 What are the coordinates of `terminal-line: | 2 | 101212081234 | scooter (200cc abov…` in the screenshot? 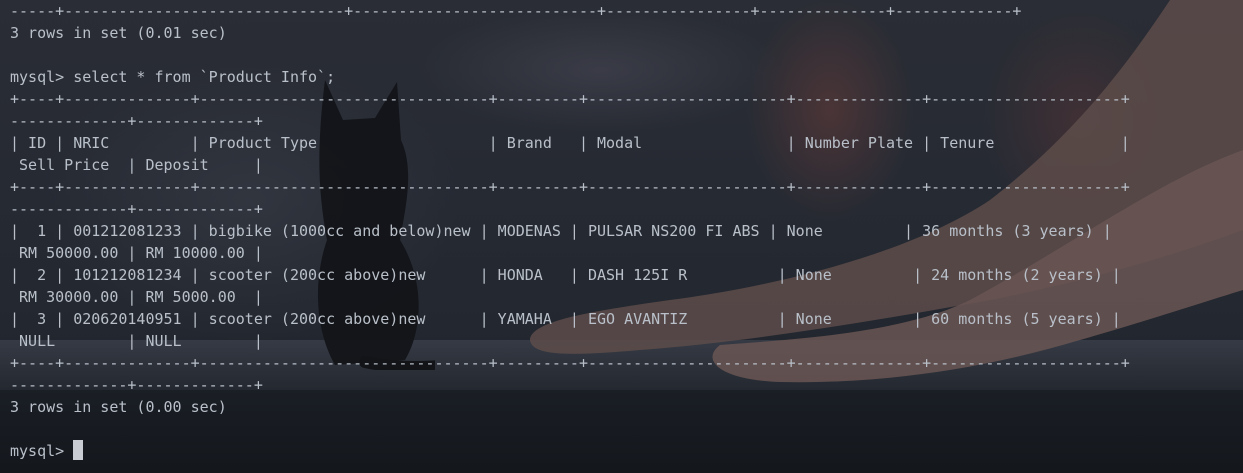 It's located at (565, 275).